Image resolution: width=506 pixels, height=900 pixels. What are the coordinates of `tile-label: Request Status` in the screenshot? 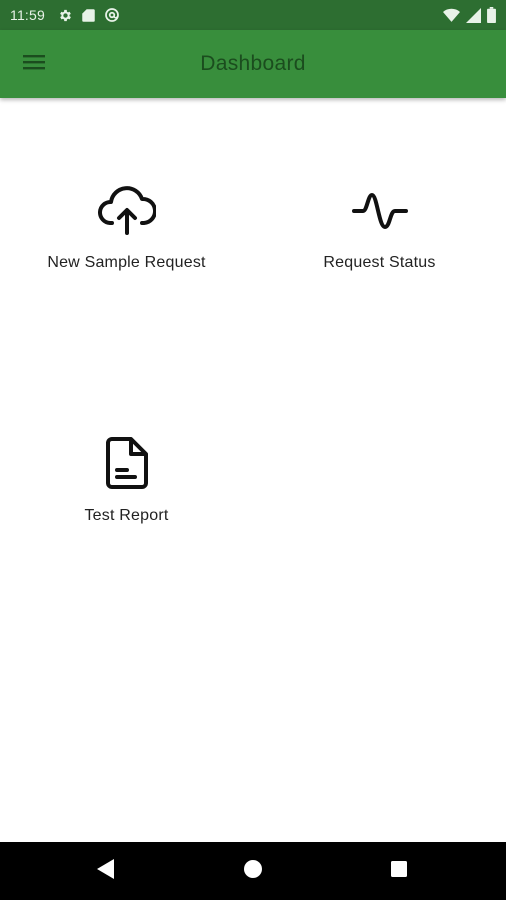 It's located at (379, 262).